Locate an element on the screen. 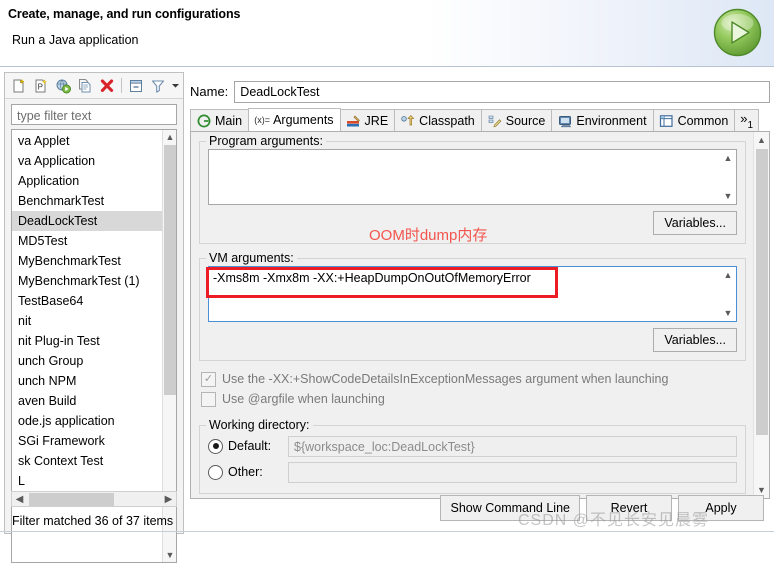  program-args-scroll-down-icon: ▼ is located at coordinates (728, 196).